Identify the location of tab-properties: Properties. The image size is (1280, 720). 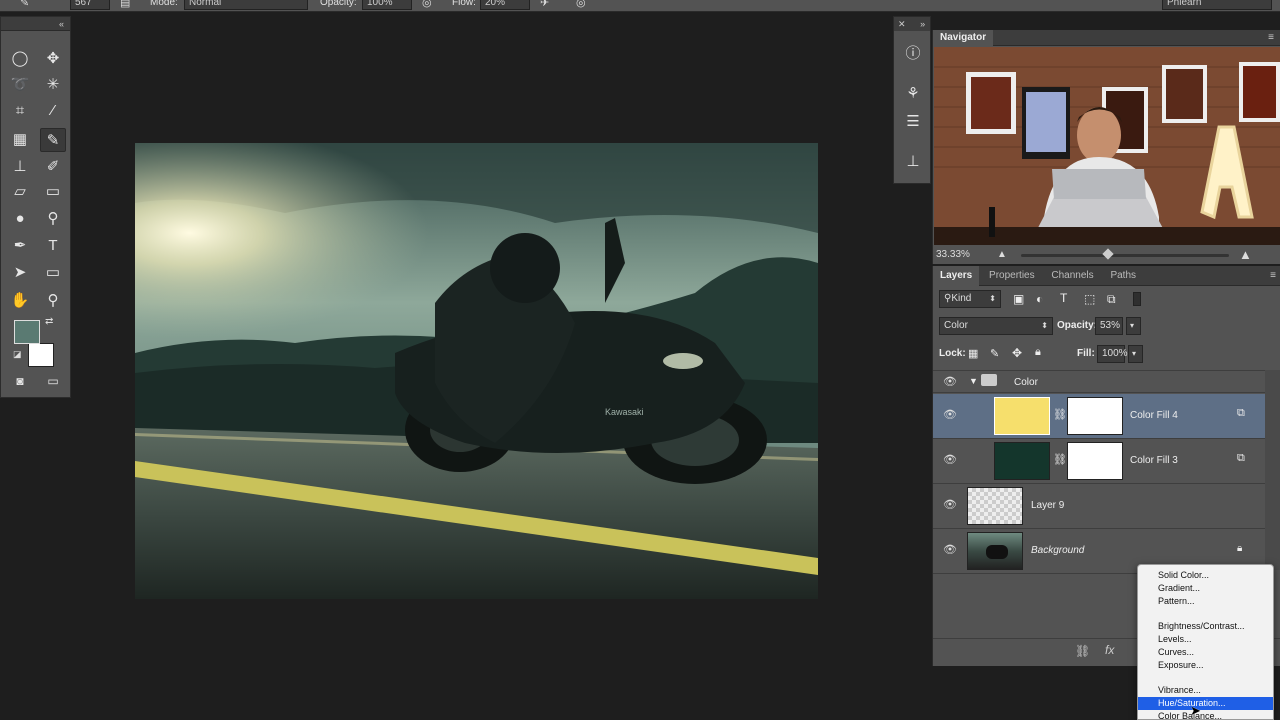
(1012, 274).